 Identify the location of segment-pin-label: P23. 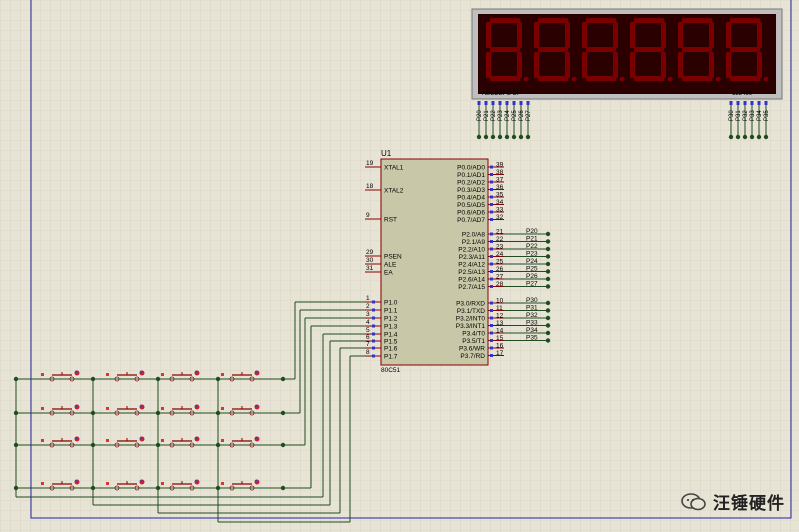
(501, 115).